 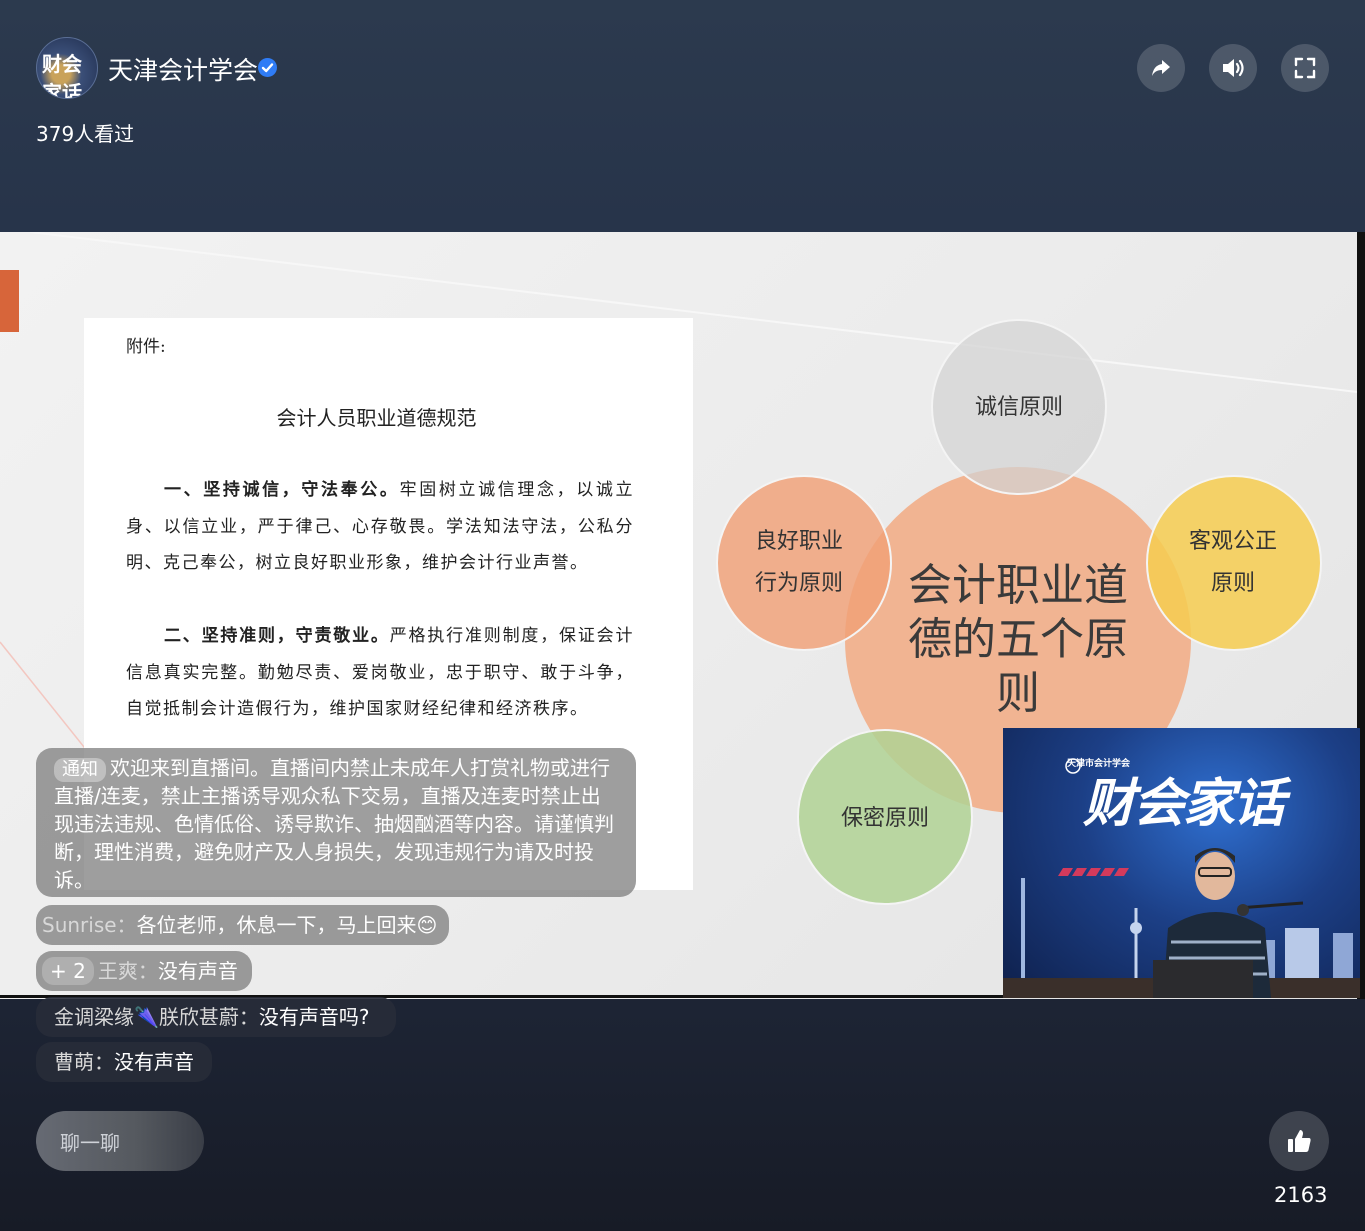 I want to click on like-count: 2163, so click(x=1301, y=1195).